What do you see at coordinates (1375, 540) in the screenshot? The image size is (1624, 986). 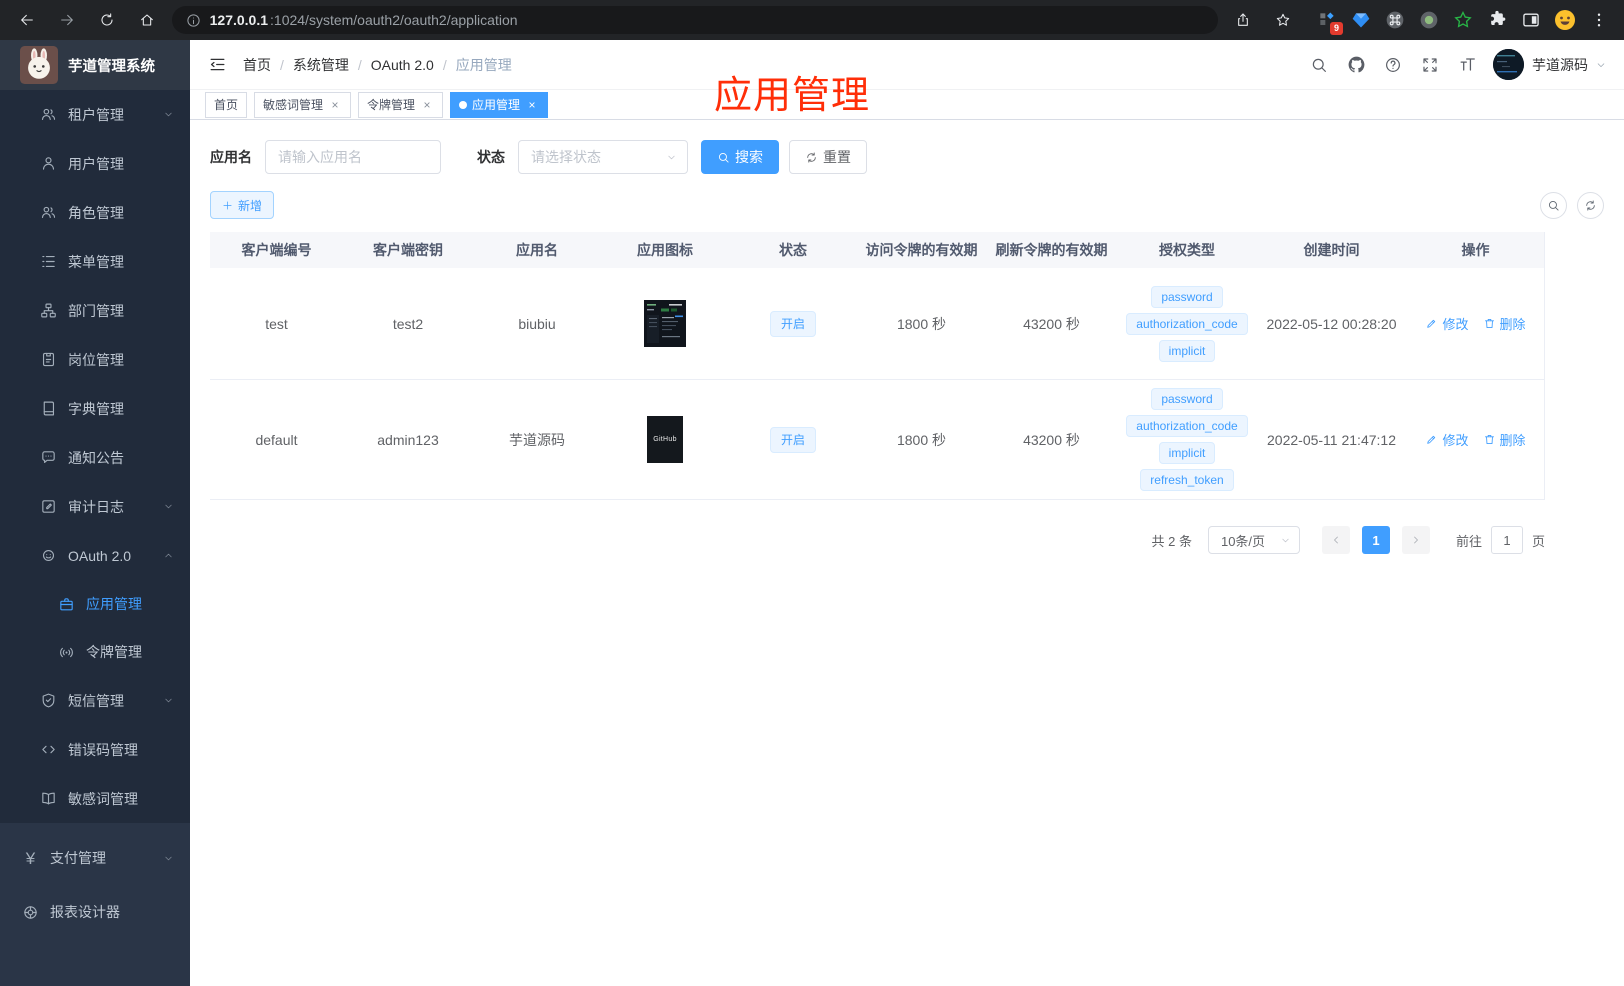 I see `page-number-1: 1` at bounding box center [1375, 540].